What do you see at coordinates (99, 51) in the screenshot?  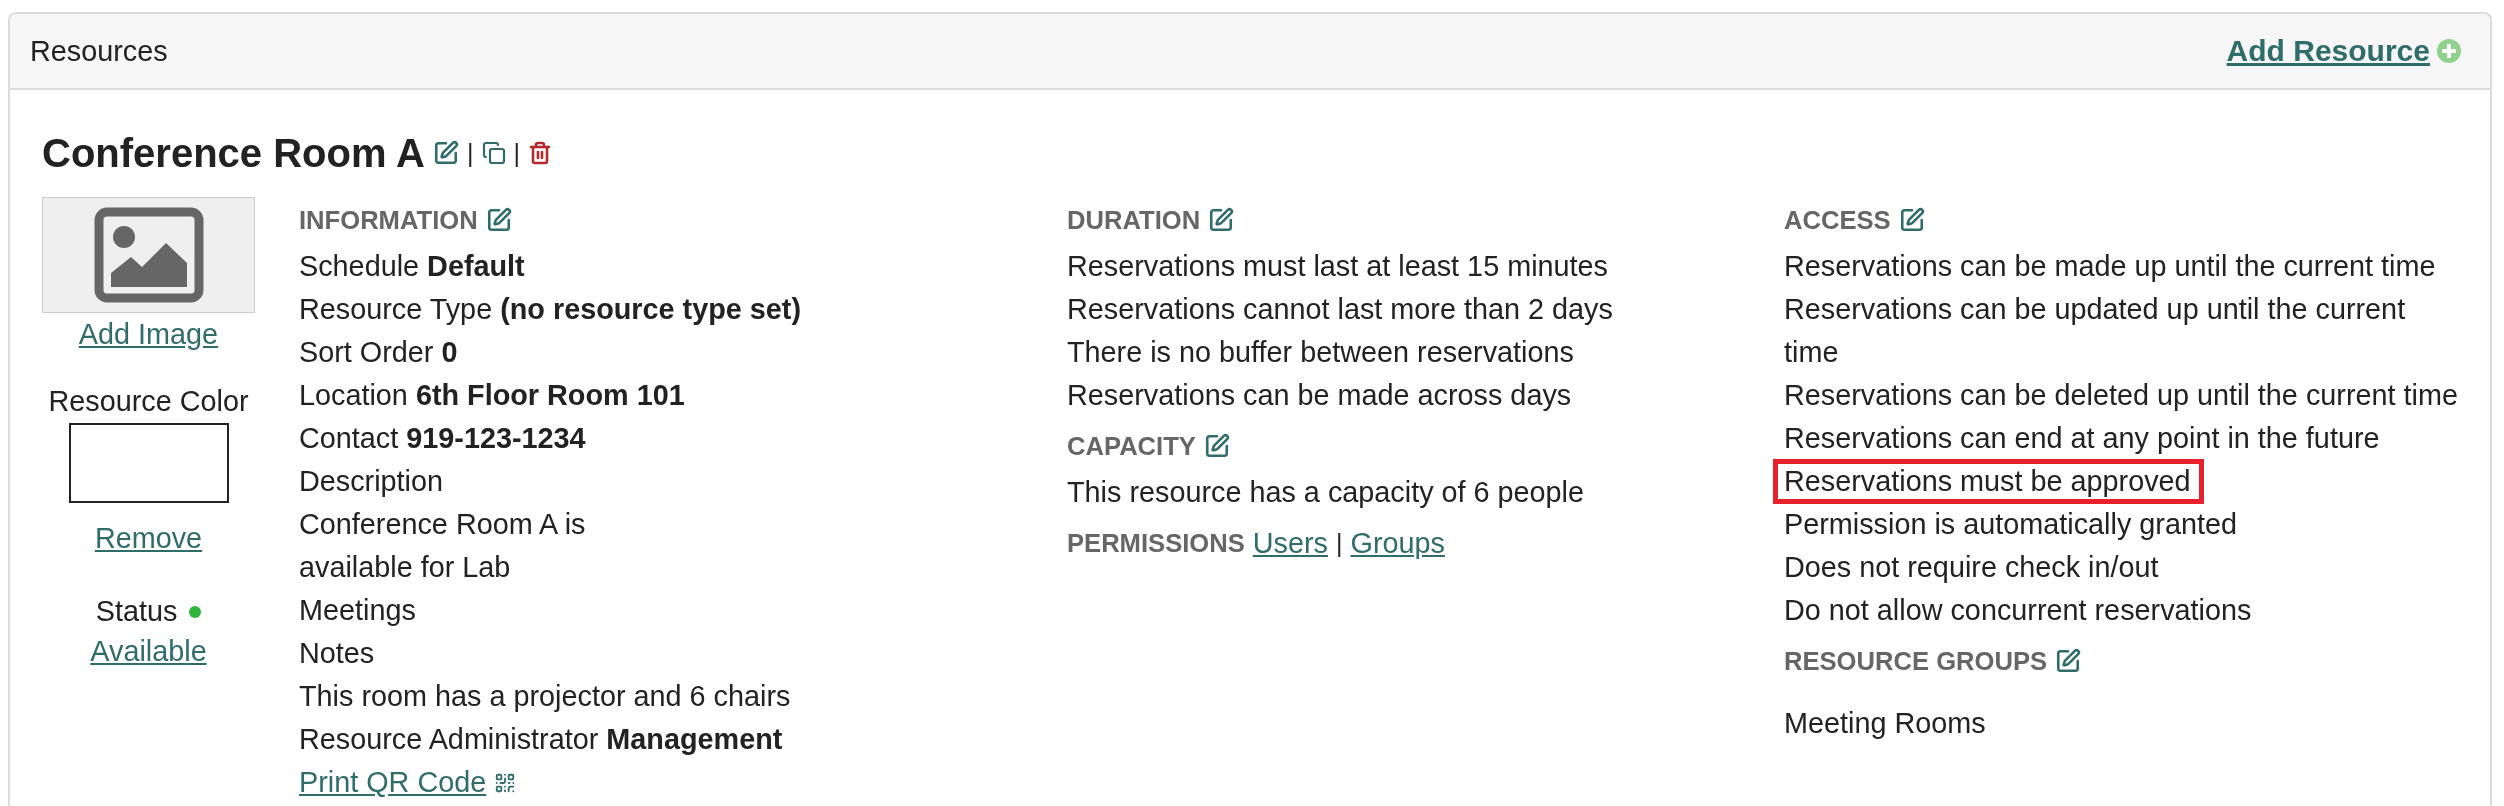 I see `panel-title: Resources` at bounding box center [99, 51].